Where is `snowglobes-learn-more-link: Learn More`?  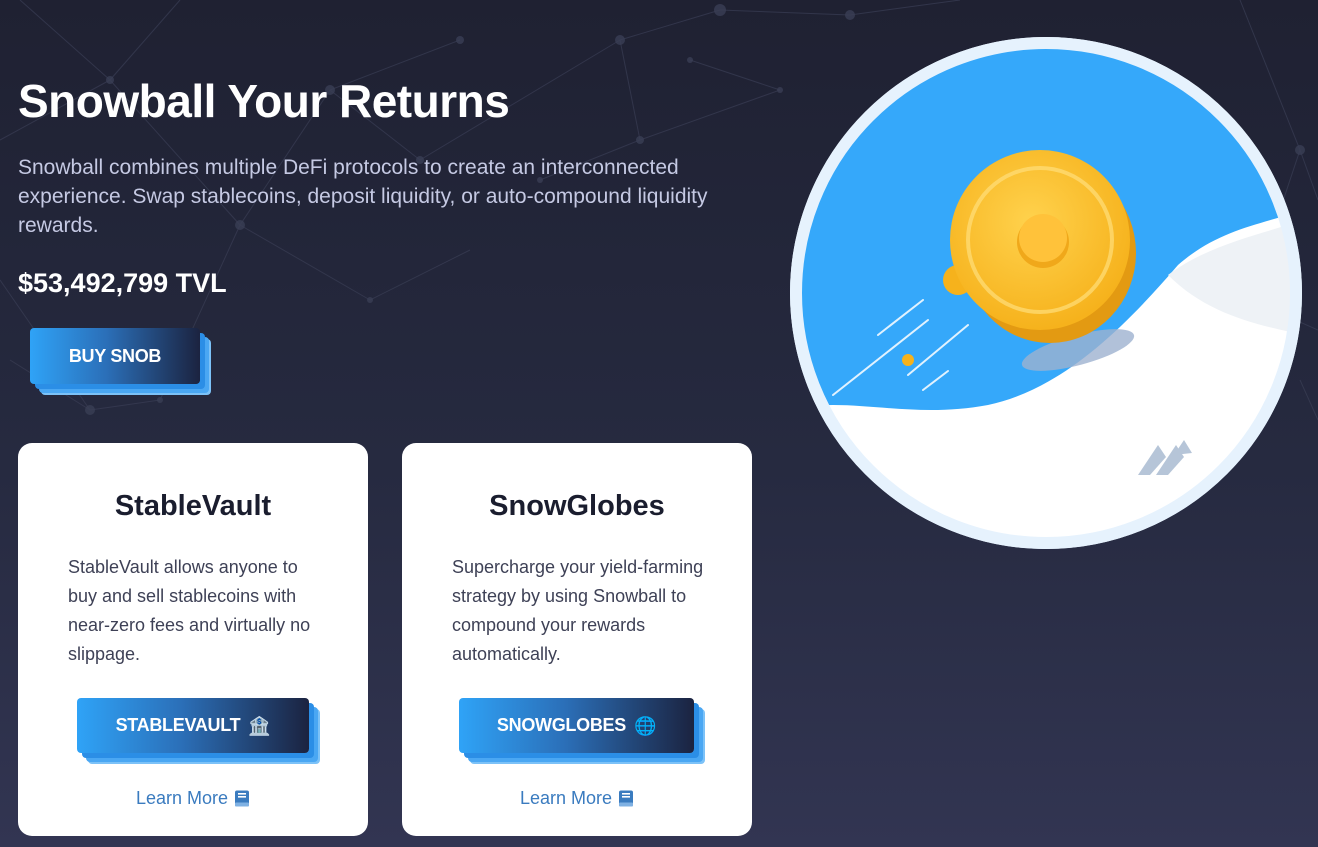
snowglobes-learn-more-link: Learn More is located at coordinates (577, 798).